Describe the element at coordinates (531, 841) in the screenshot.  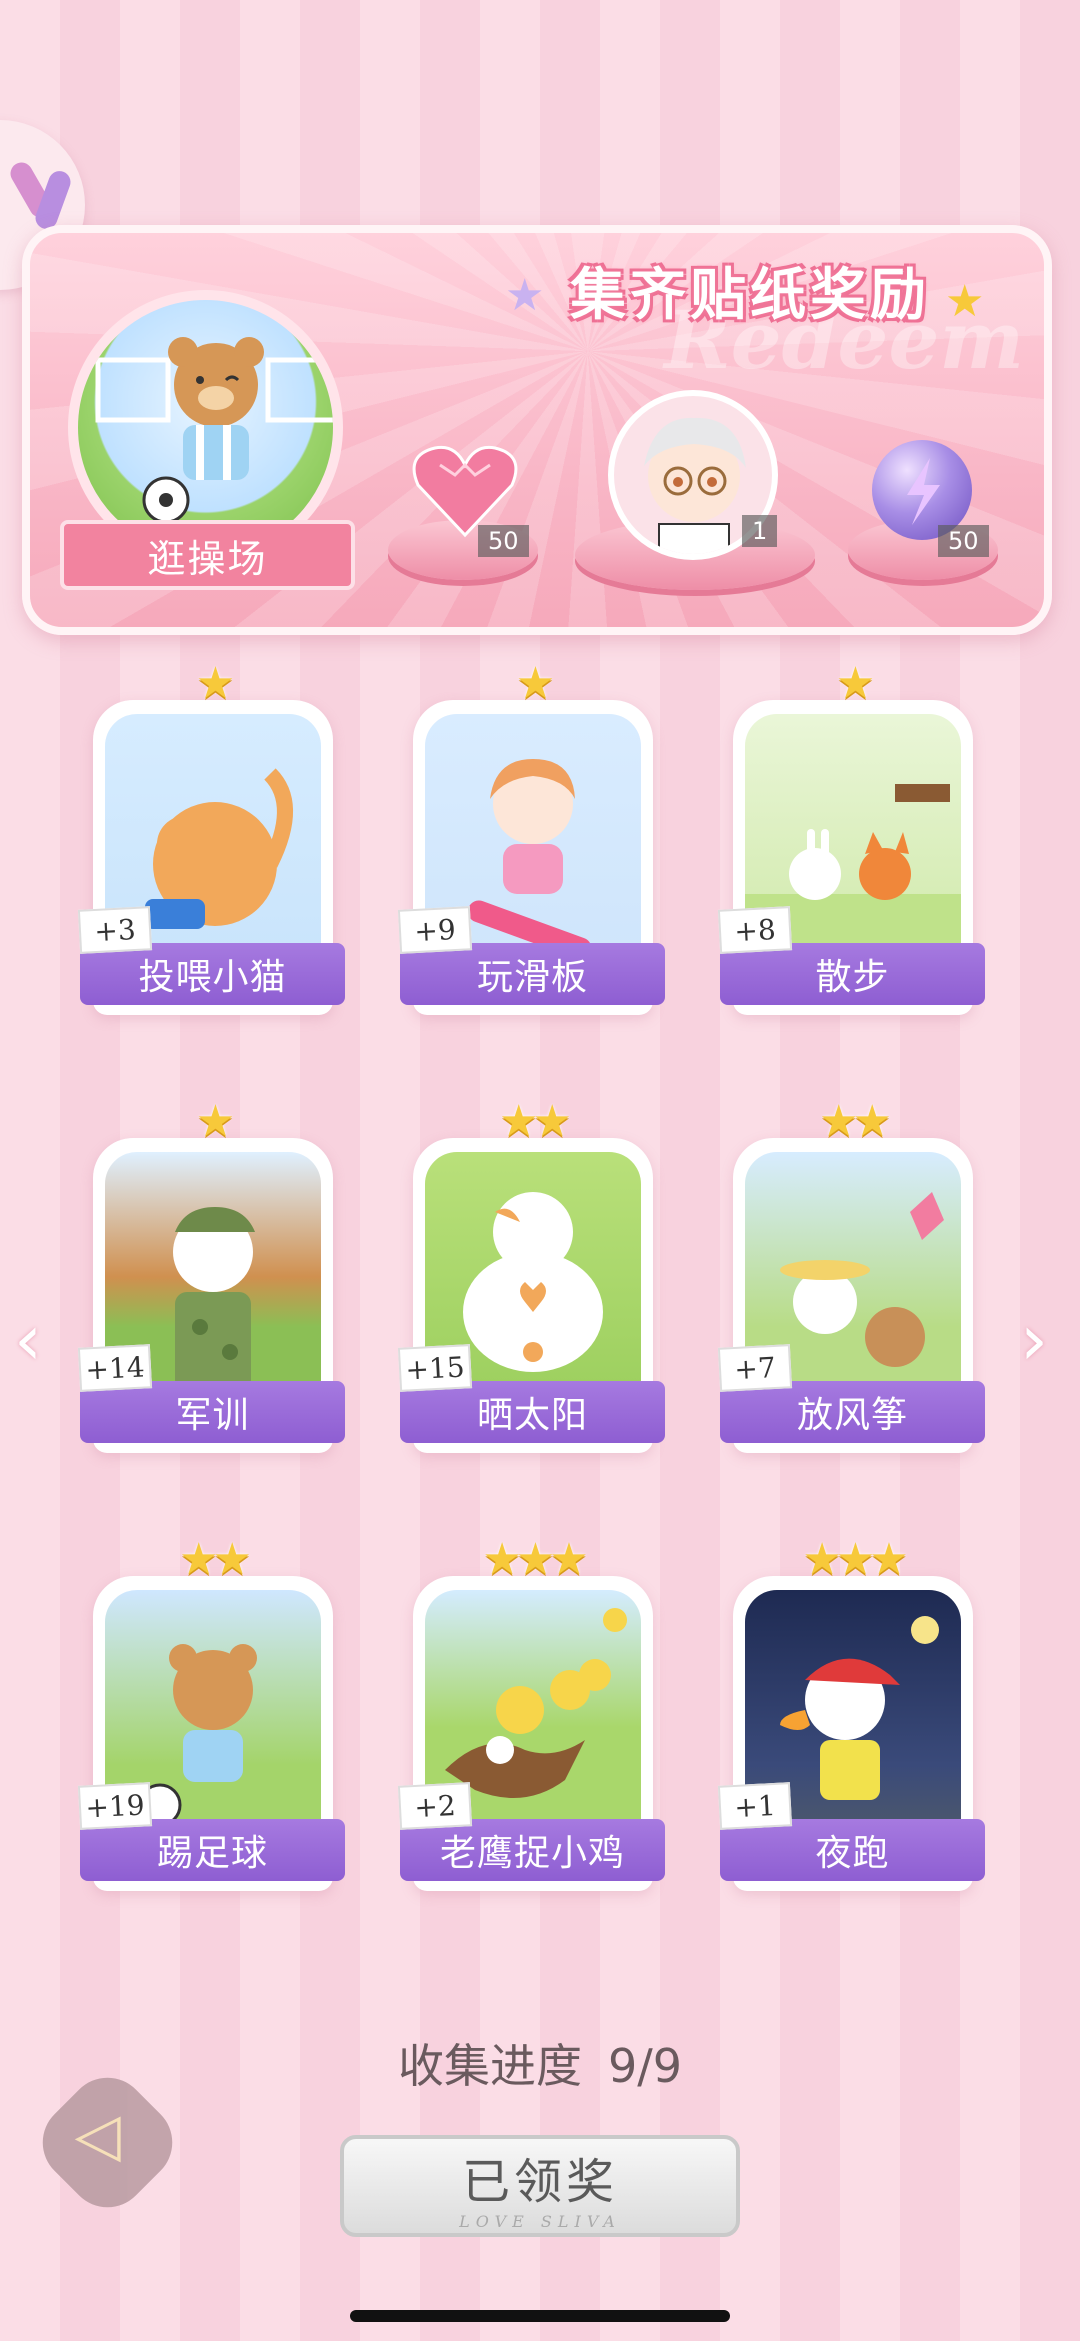
I see `sticker-card: 玩滑板 +9 ★` at that location.